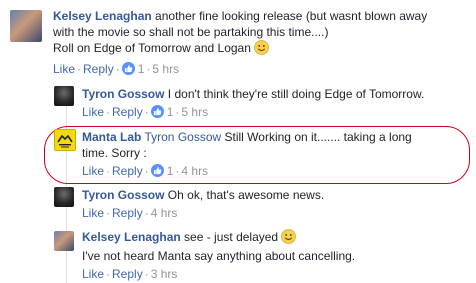 The height and width of the screenshot is (283, 476). Describe the element at coordinates (272, 171) in the screenshot. I see `comment-actions: Like · Reply · 1 · 4 hrs` at that location.